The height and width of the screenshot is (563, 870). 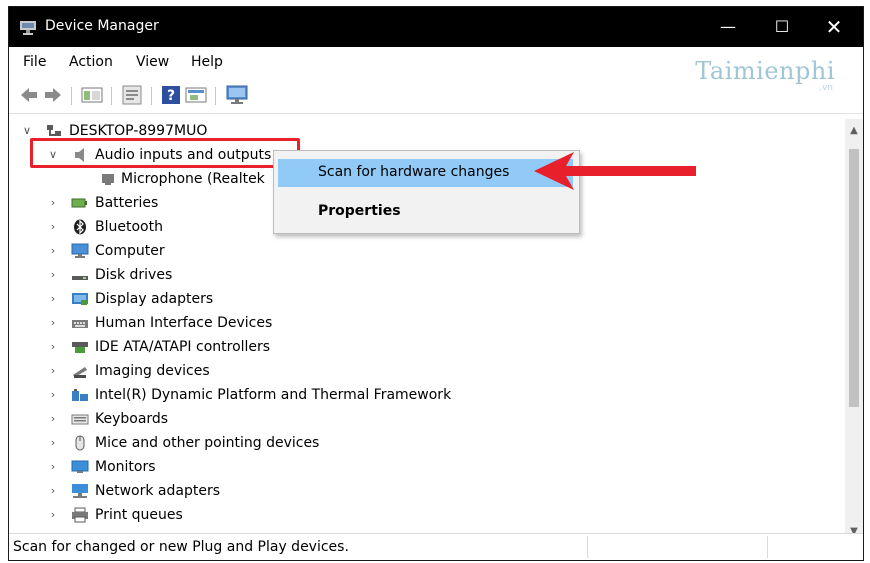 I want to click on tree-category-row: › Keyboards, so click(x=428, y=419).